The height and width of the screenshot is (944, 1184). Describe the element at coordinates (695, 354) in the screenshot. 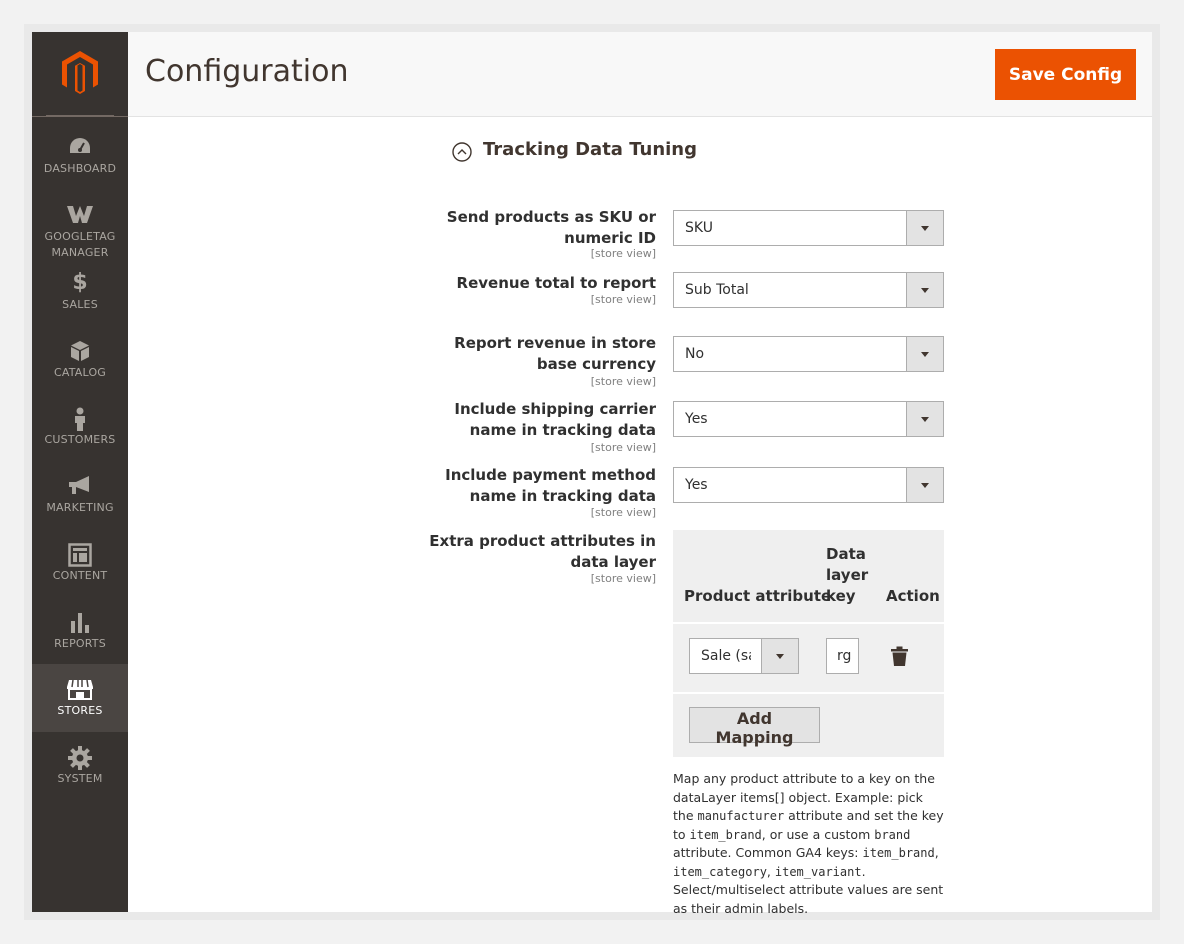

I see `select-value: No` at that location.